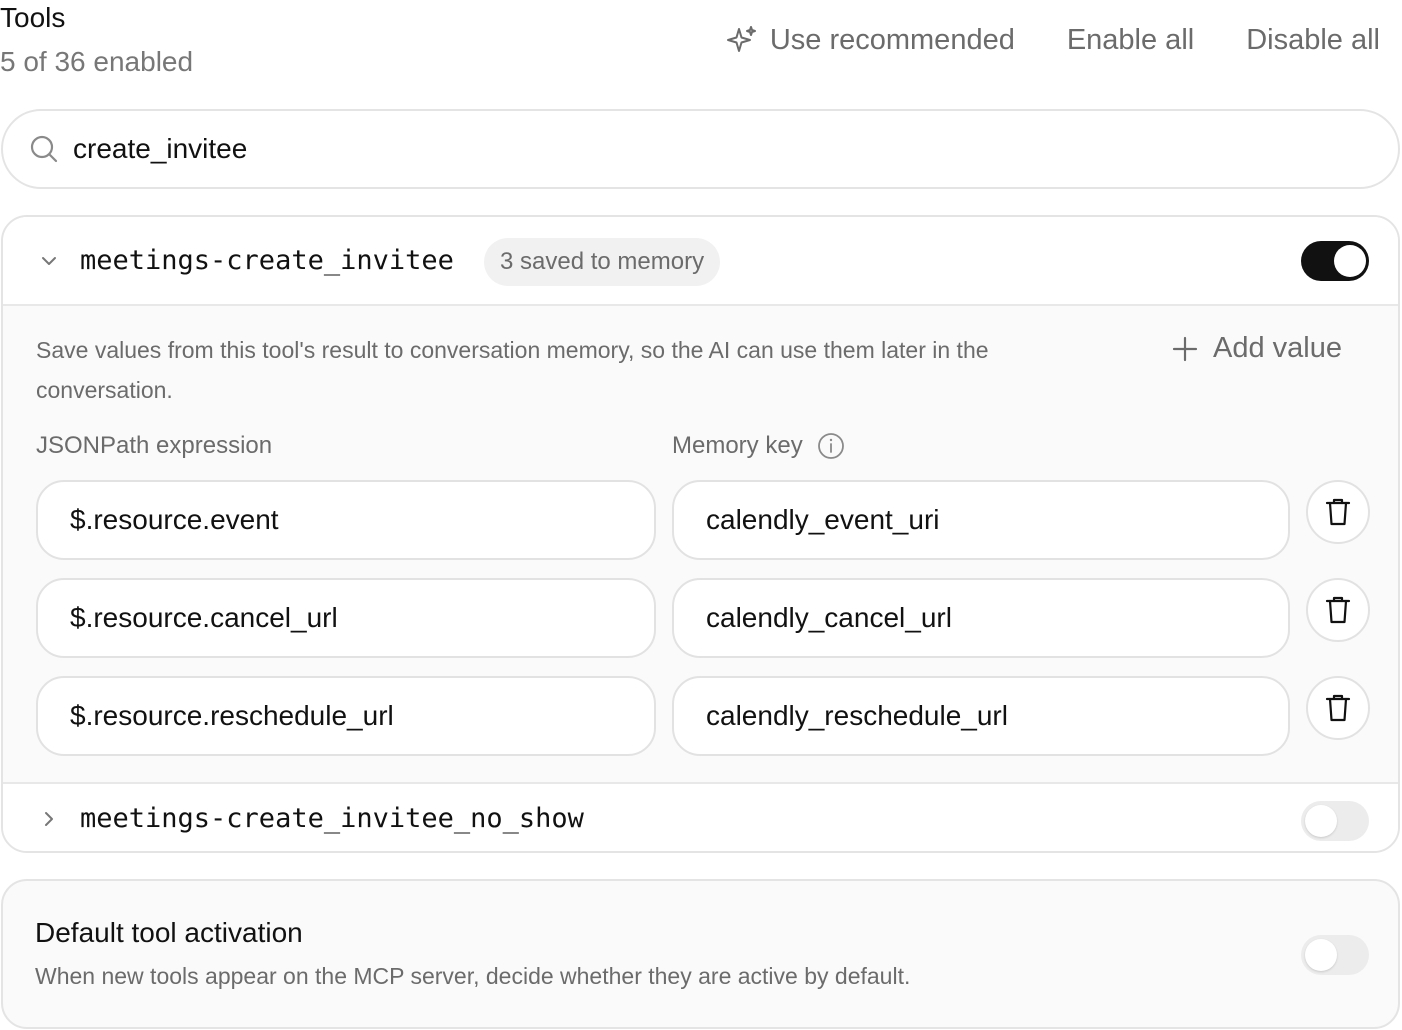  Describe the element at coordinates (332, 818) in the screenshot. I see `tool-name: meetings-create_invitee_no_show` at that location.